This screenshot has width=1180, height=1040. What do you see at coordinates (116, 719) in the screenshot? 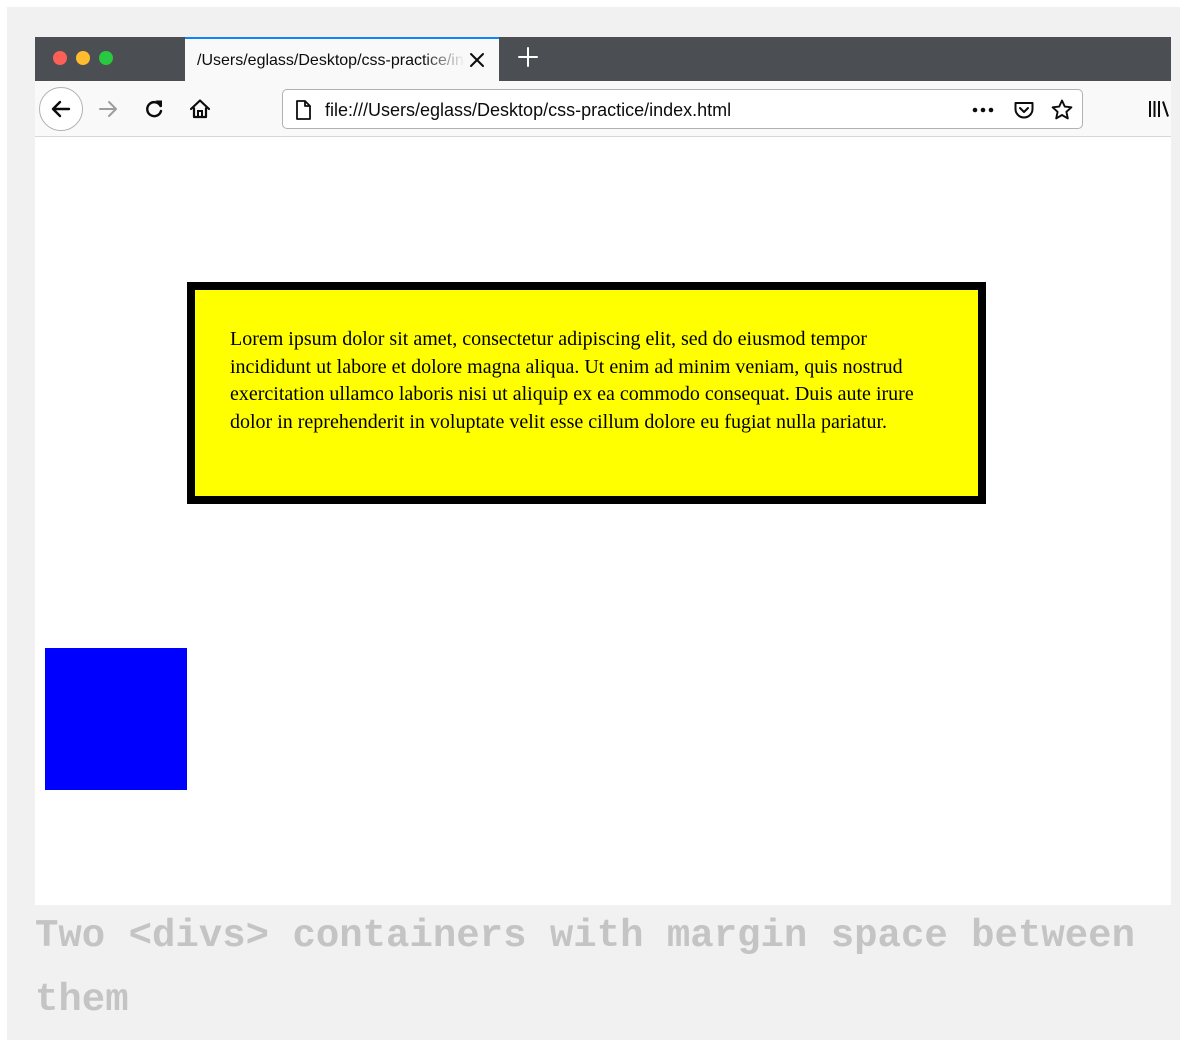
I see `blue-square-div` at bounding box center [116, 719].